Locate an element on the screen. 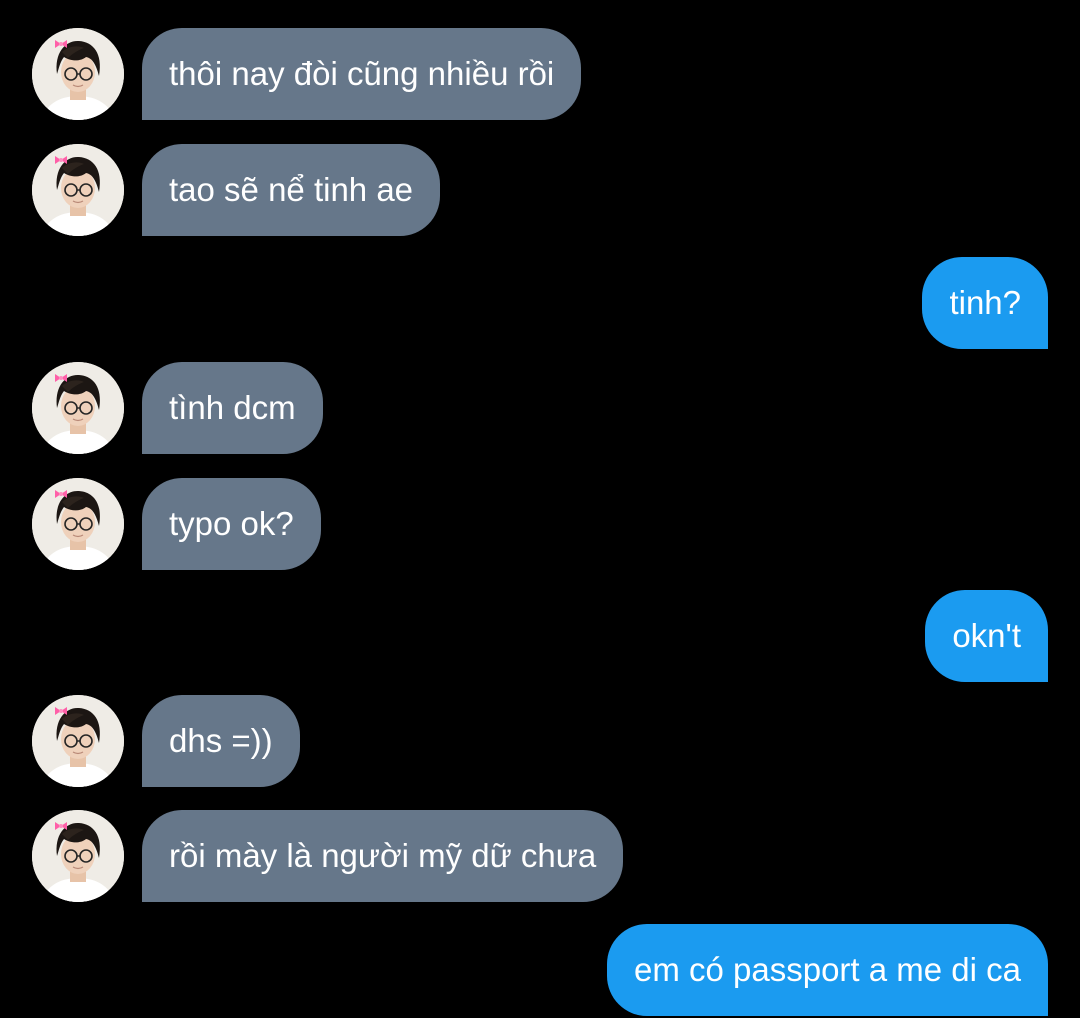 This screenshot has width=1080, height=1018. message-row-received: dhs =)) is located at coordinates (540, 741).